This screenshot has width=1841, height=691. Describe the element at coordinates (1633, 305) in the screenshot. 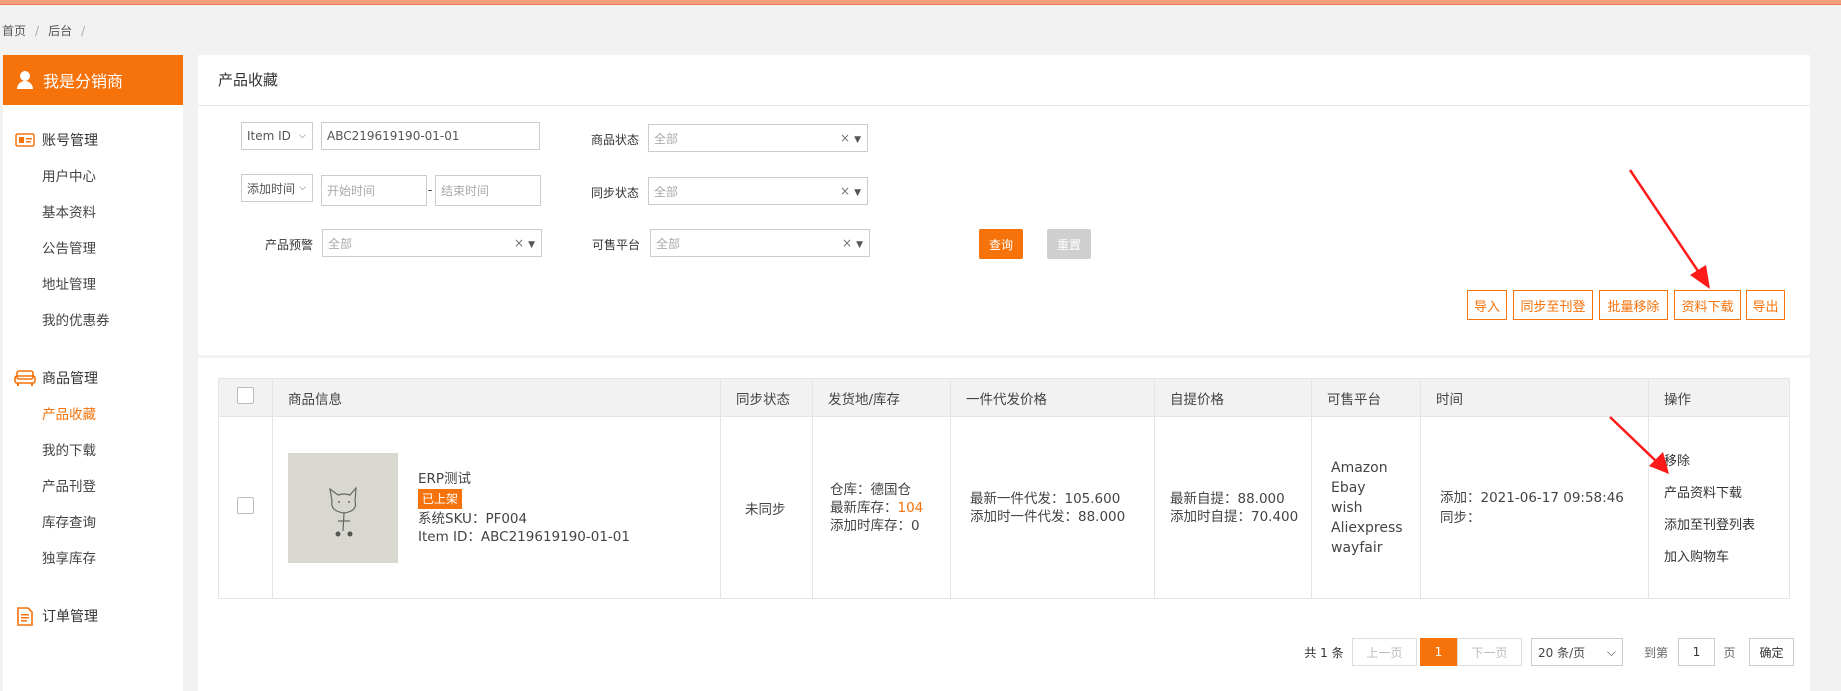

I see `batch-remove-button: 批量移除` at that location.